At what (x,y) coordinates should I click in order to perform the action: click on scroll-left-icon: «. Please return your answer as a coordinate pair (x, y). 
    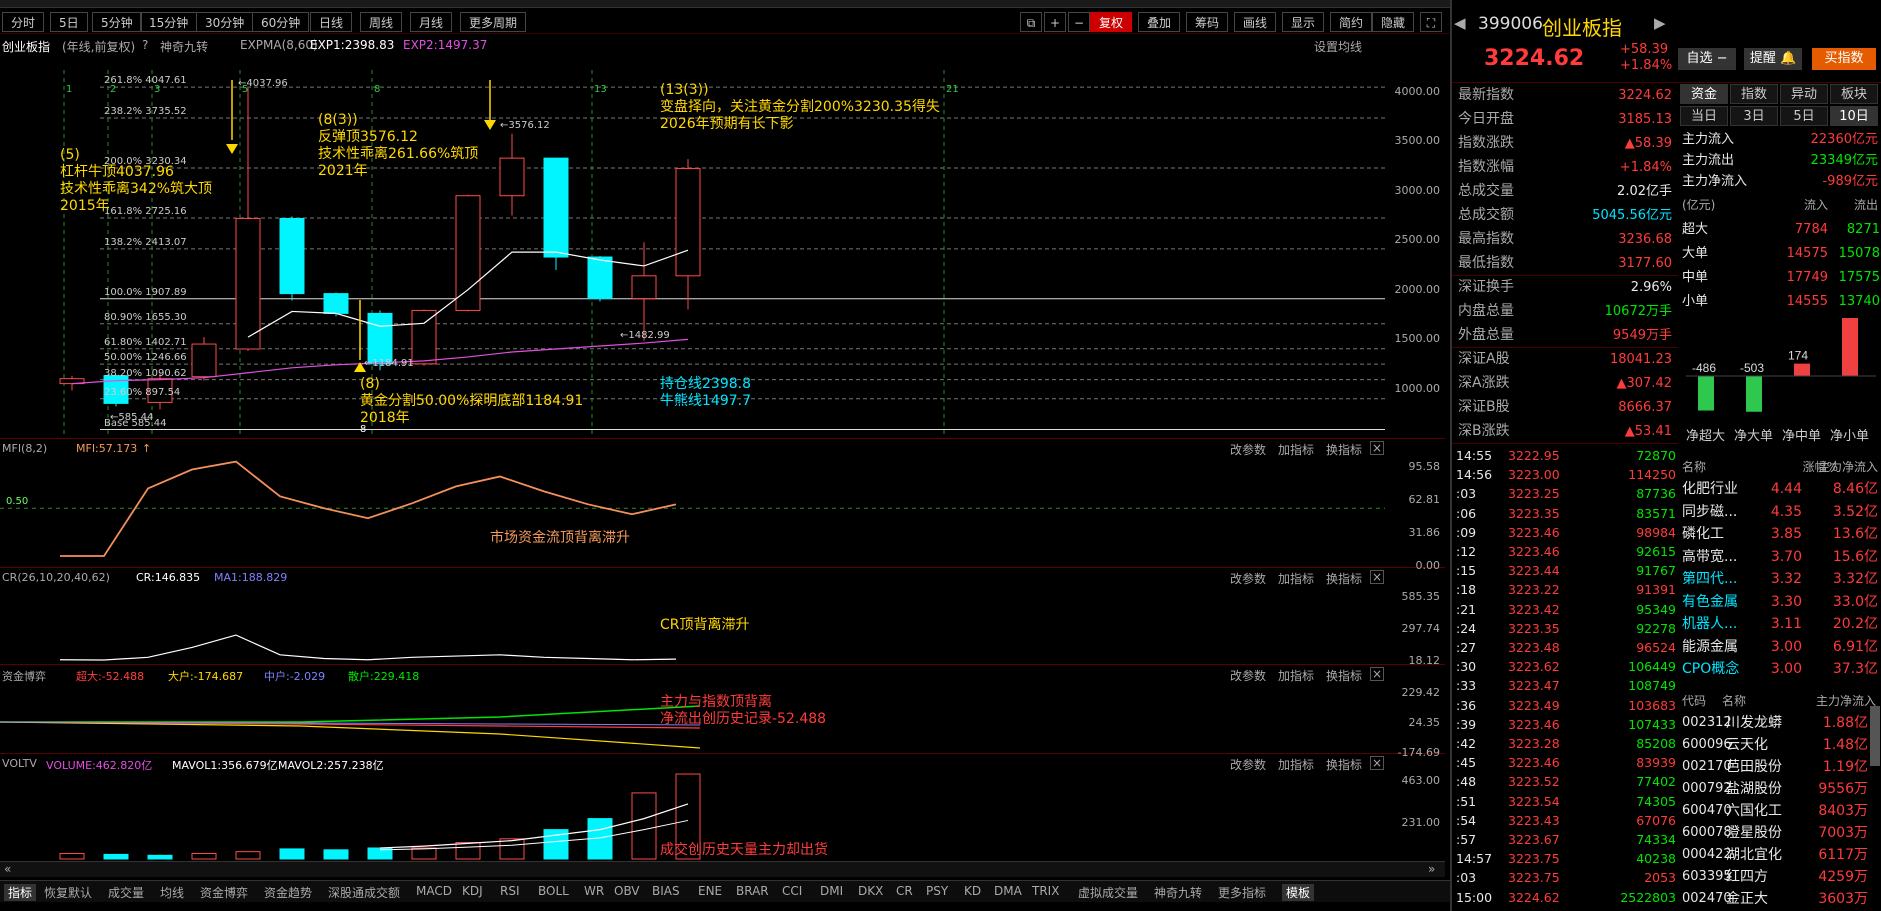
    Looking at the image, I should click on (7, 869).